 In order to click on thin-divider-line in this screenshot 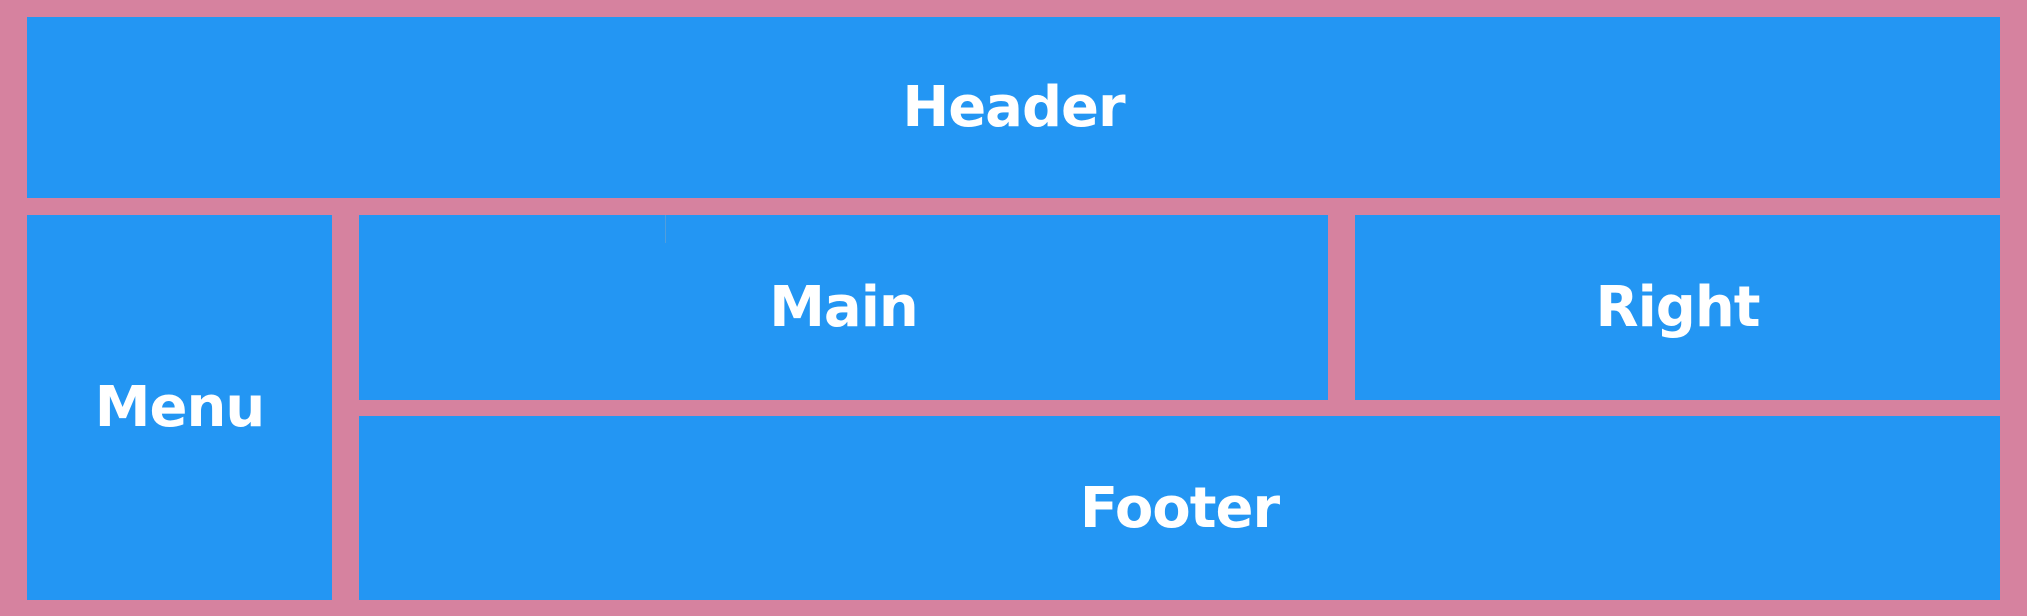, I will do `click(665, 229)`.